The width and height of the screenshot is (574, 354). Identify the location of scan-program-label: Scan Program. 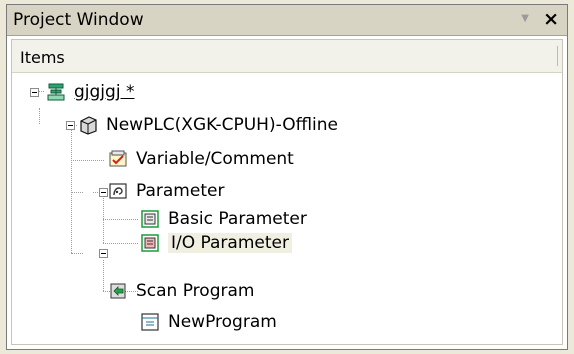
(195, 291).